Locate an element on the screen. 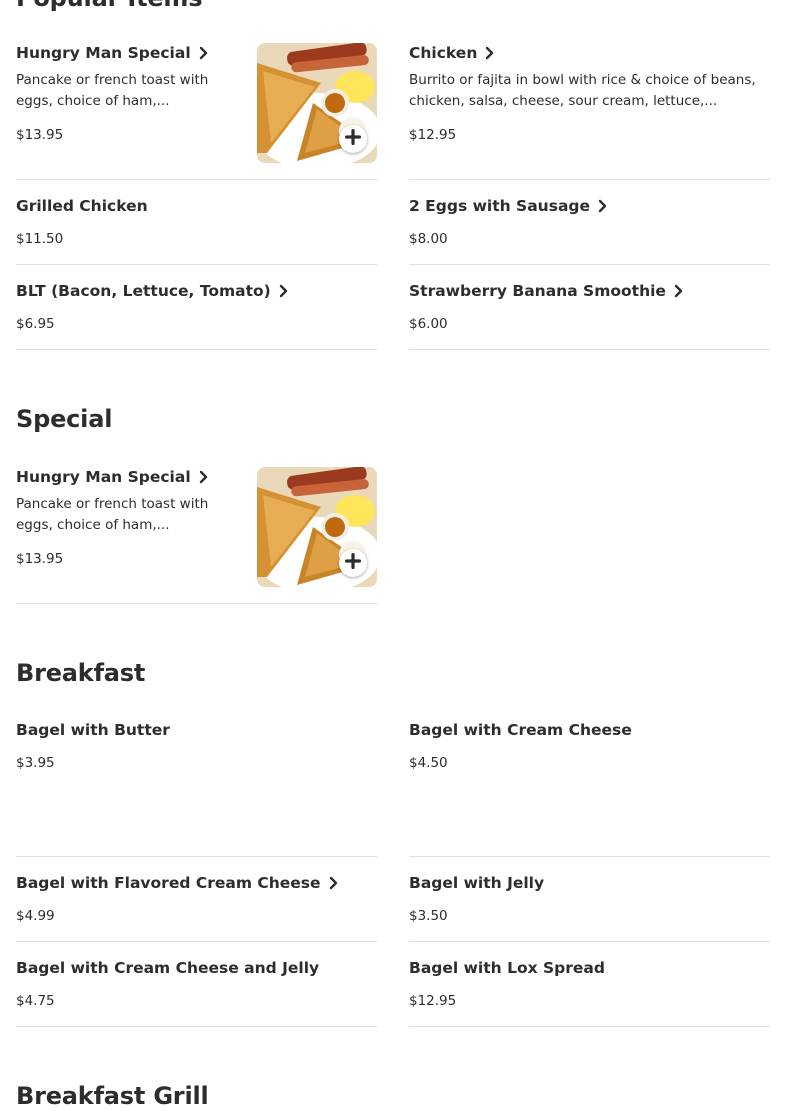 Image resolution: width=785 pixels, height=1111 pixels. section-title-breakfast-grill: Breakfast Grill is located at coordinates (112, 1096).